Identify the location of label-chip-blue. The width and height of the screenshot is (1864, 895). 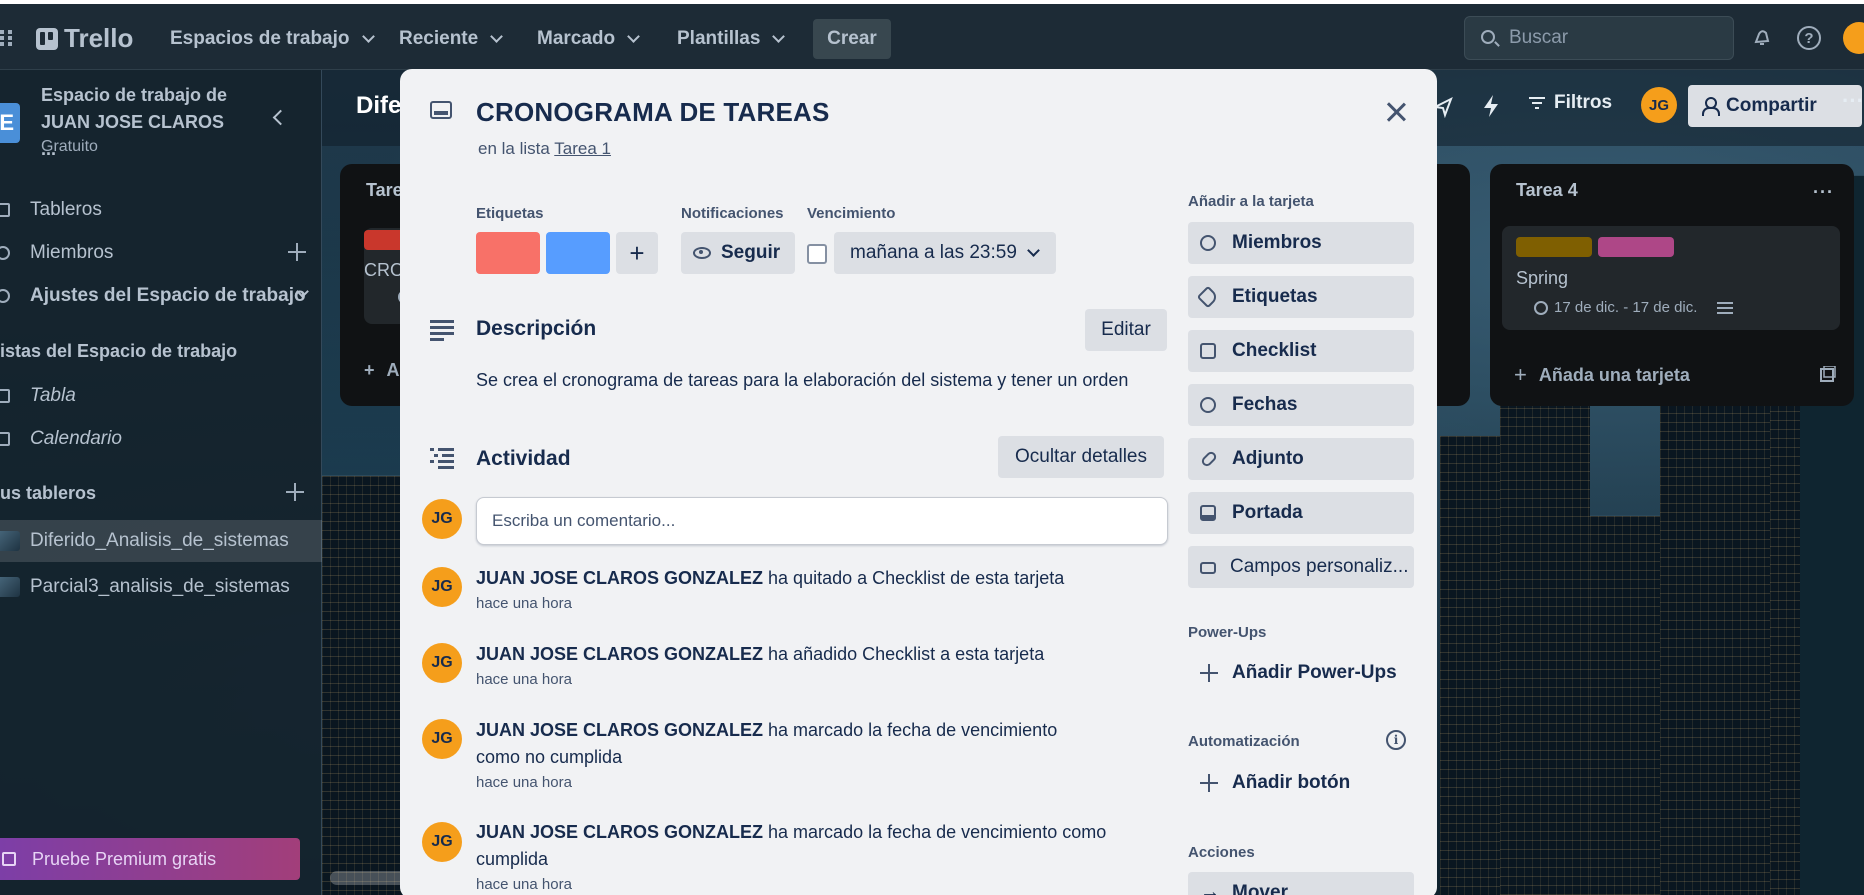
(578, 253).